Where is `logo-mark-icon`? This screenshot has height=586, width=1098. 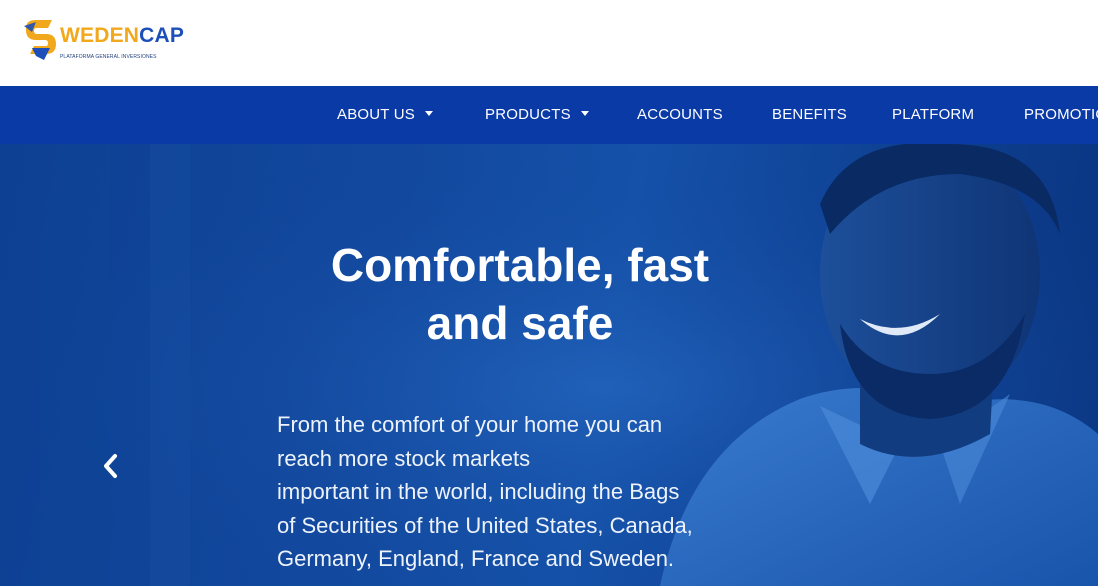 logo-mark-icon is located at coordinates (40, 40).